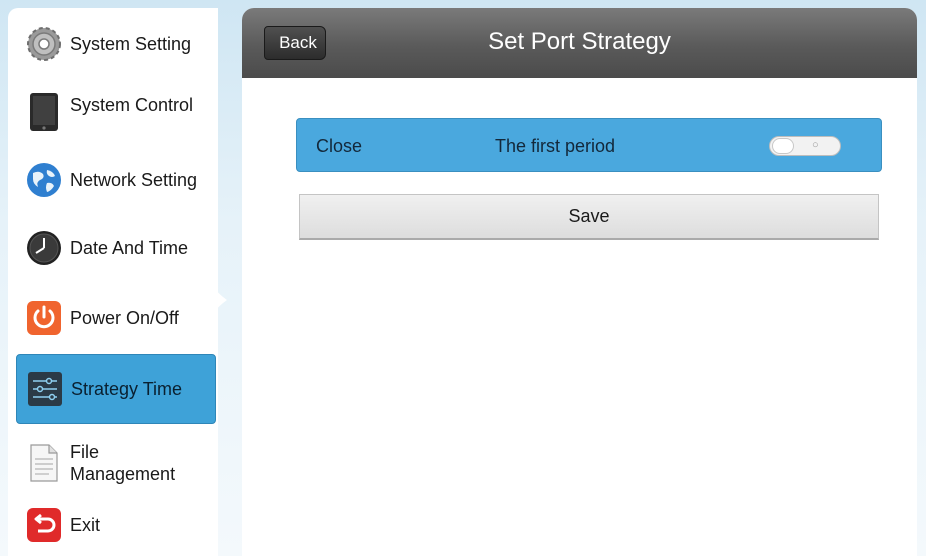  Describe the element at coordinates (85, 525) in the screenshot. I see `sidebar-item-label: Exit` at that location.